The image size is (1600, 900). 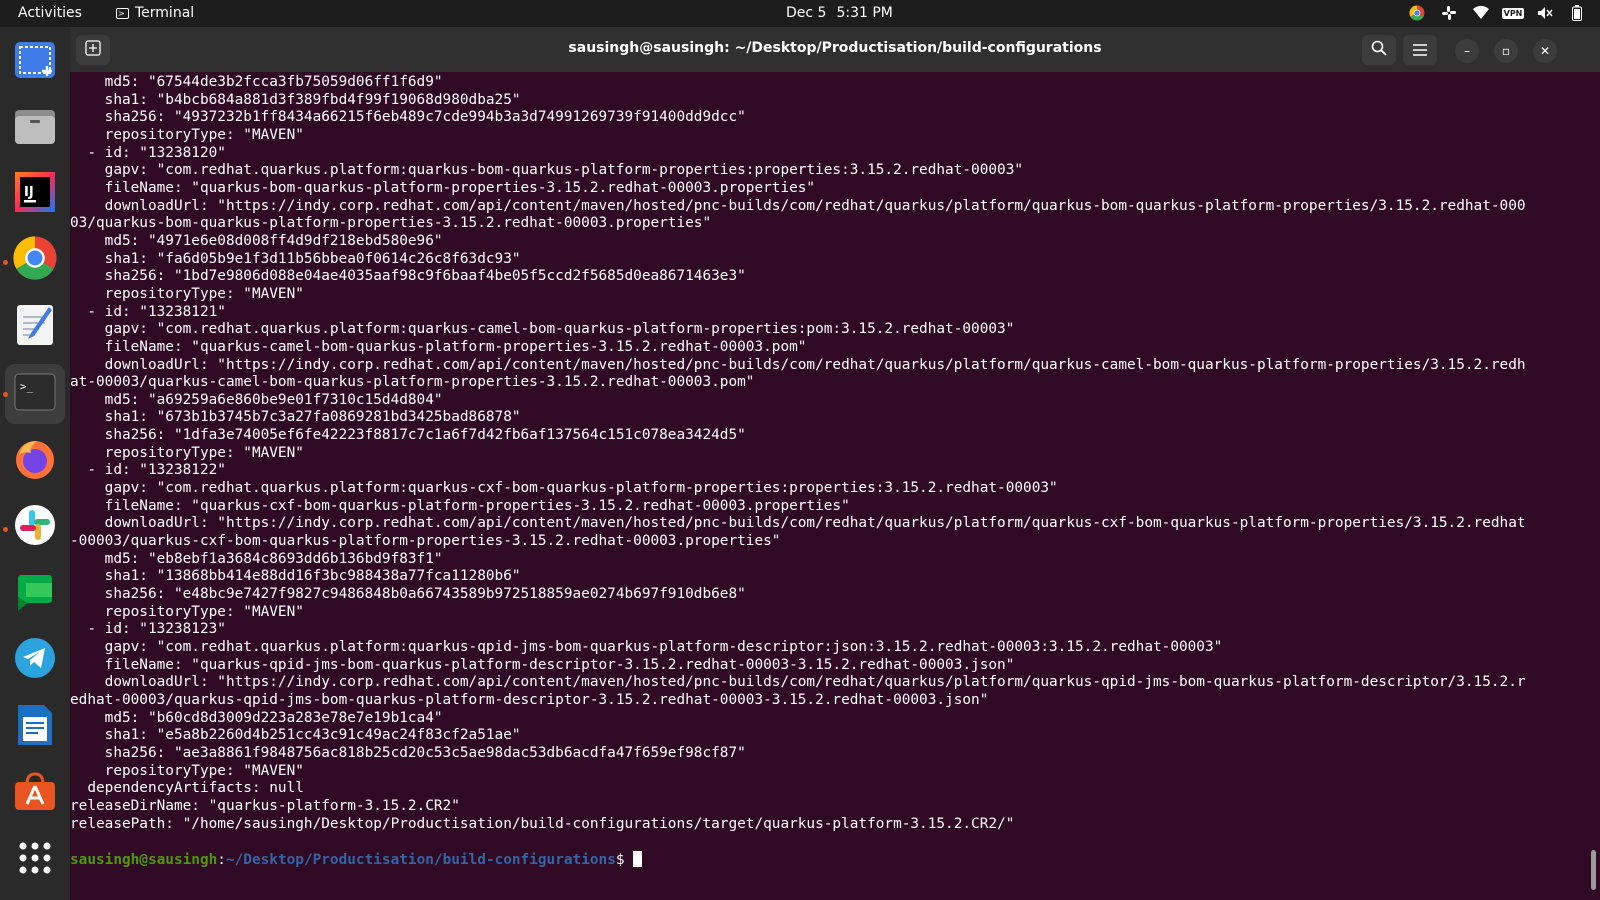 What do you see at coordinates (1577, 13) in the screenshot?
I see `battery-icon` at bounding box center [1577, 13].